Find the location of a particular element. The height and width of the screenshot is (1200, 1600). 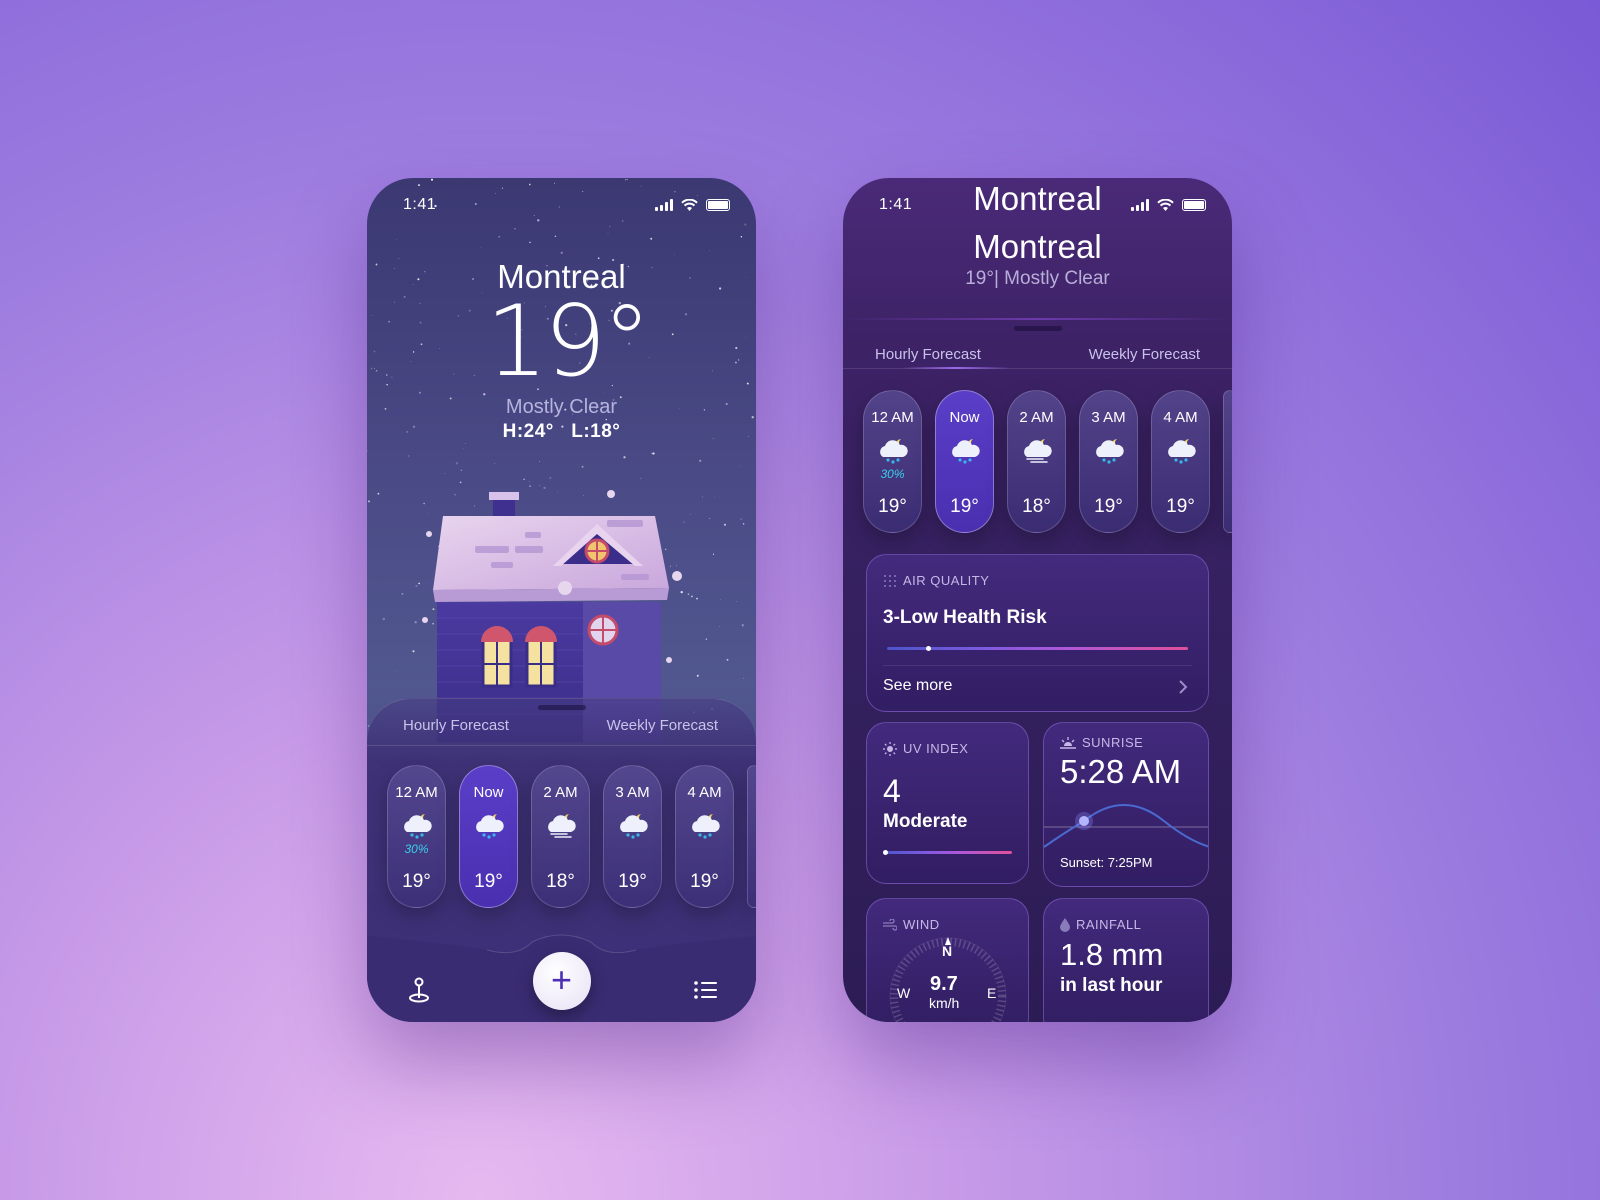

temperature-condition-summary: 19°| Mostly Clear is located at coordinates (1037, 278).